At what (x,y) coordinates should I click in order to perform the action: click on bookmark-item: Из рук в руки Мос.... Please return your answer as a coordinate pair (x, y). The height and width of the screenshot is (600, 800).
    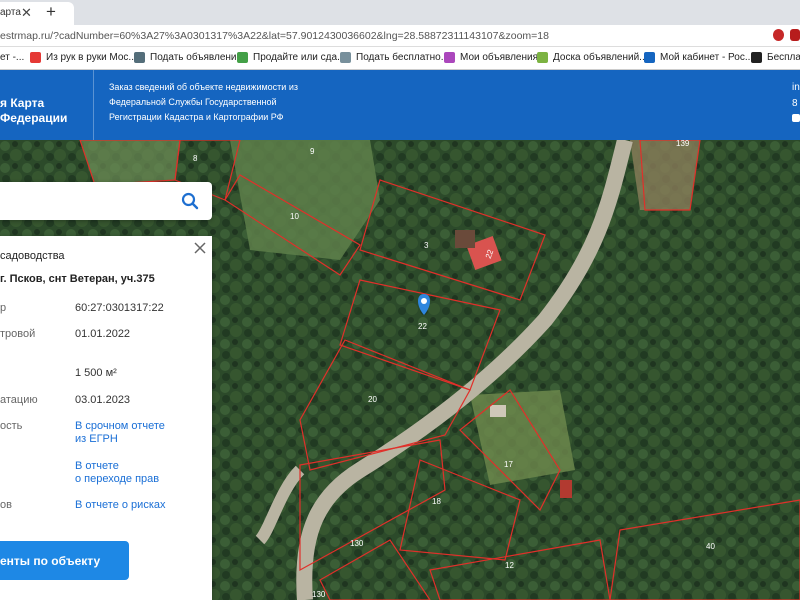
    Looking at the image, I should click on (83, 57).